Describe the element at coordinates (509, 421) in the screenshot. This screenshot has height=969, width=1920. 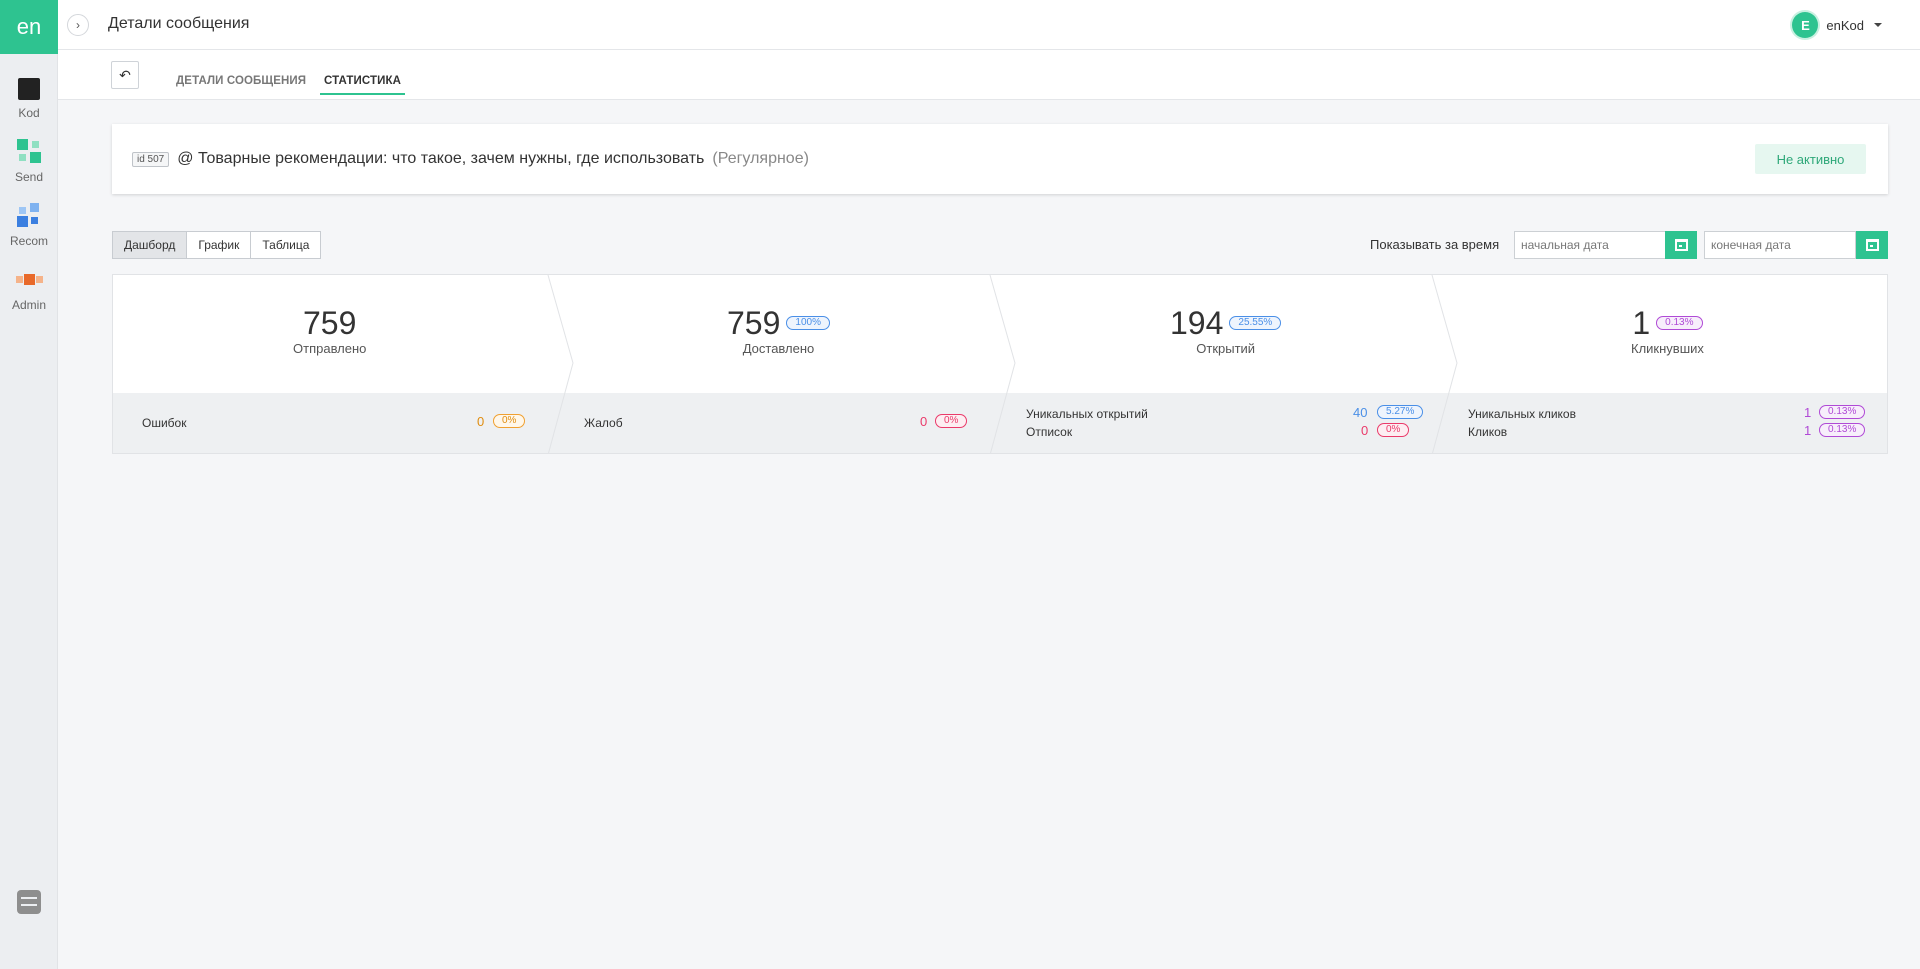
I see `errors-percent-badge: 0%` at that location.